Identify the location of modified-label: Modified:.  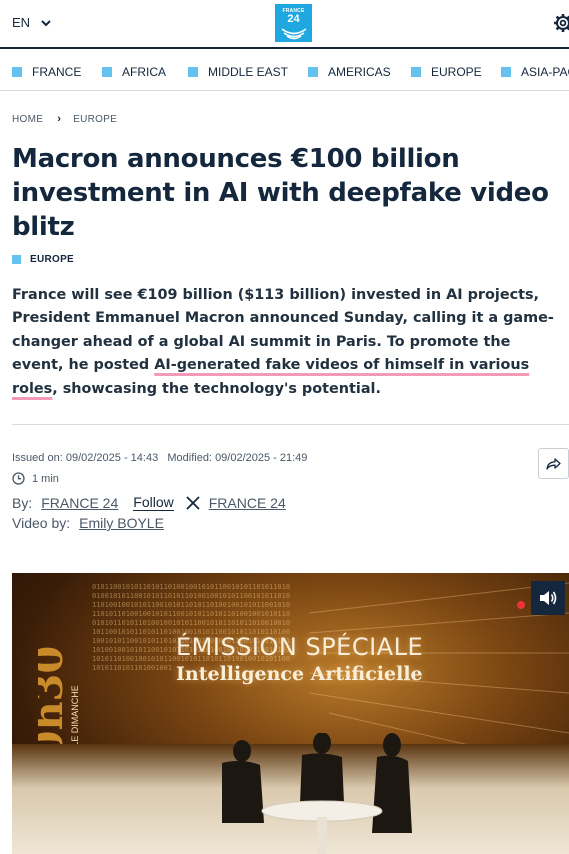
(189, 458).